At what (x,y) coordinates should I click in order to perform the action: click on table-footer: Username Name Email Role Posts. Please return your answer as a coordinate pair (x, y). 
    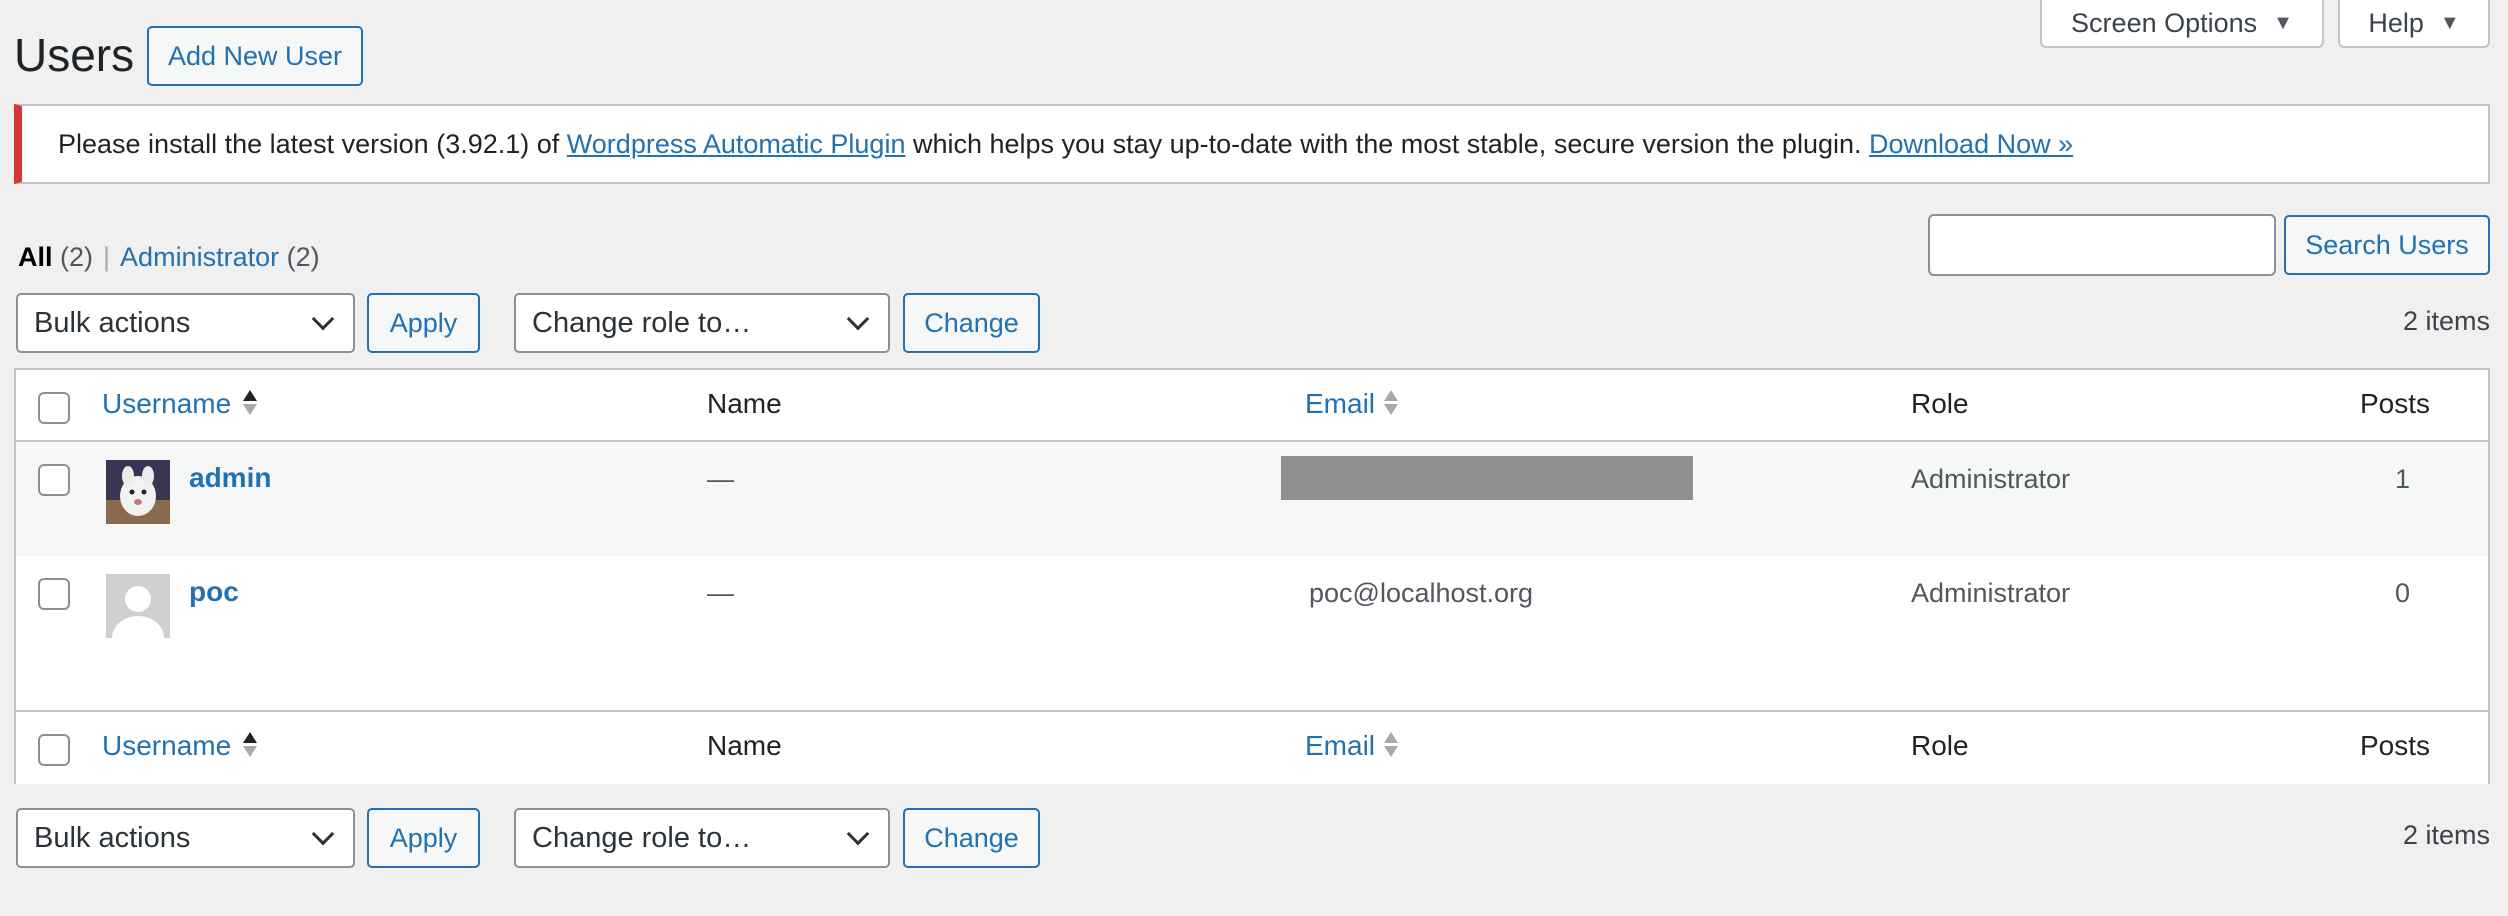
    Looking at the image, I should click on (1252, 747).